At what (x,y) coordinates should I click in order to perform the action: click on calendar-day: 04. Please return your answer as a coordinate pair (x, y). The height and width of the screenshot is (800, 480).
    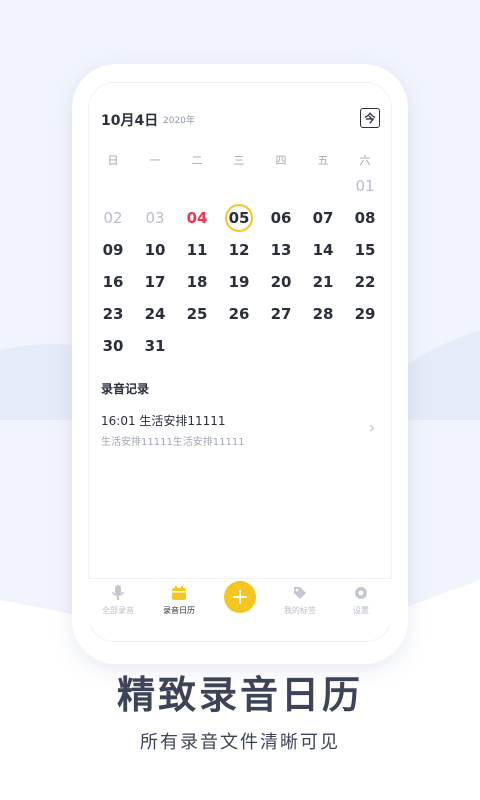
    Looking at the image, I should click on (197, 218).